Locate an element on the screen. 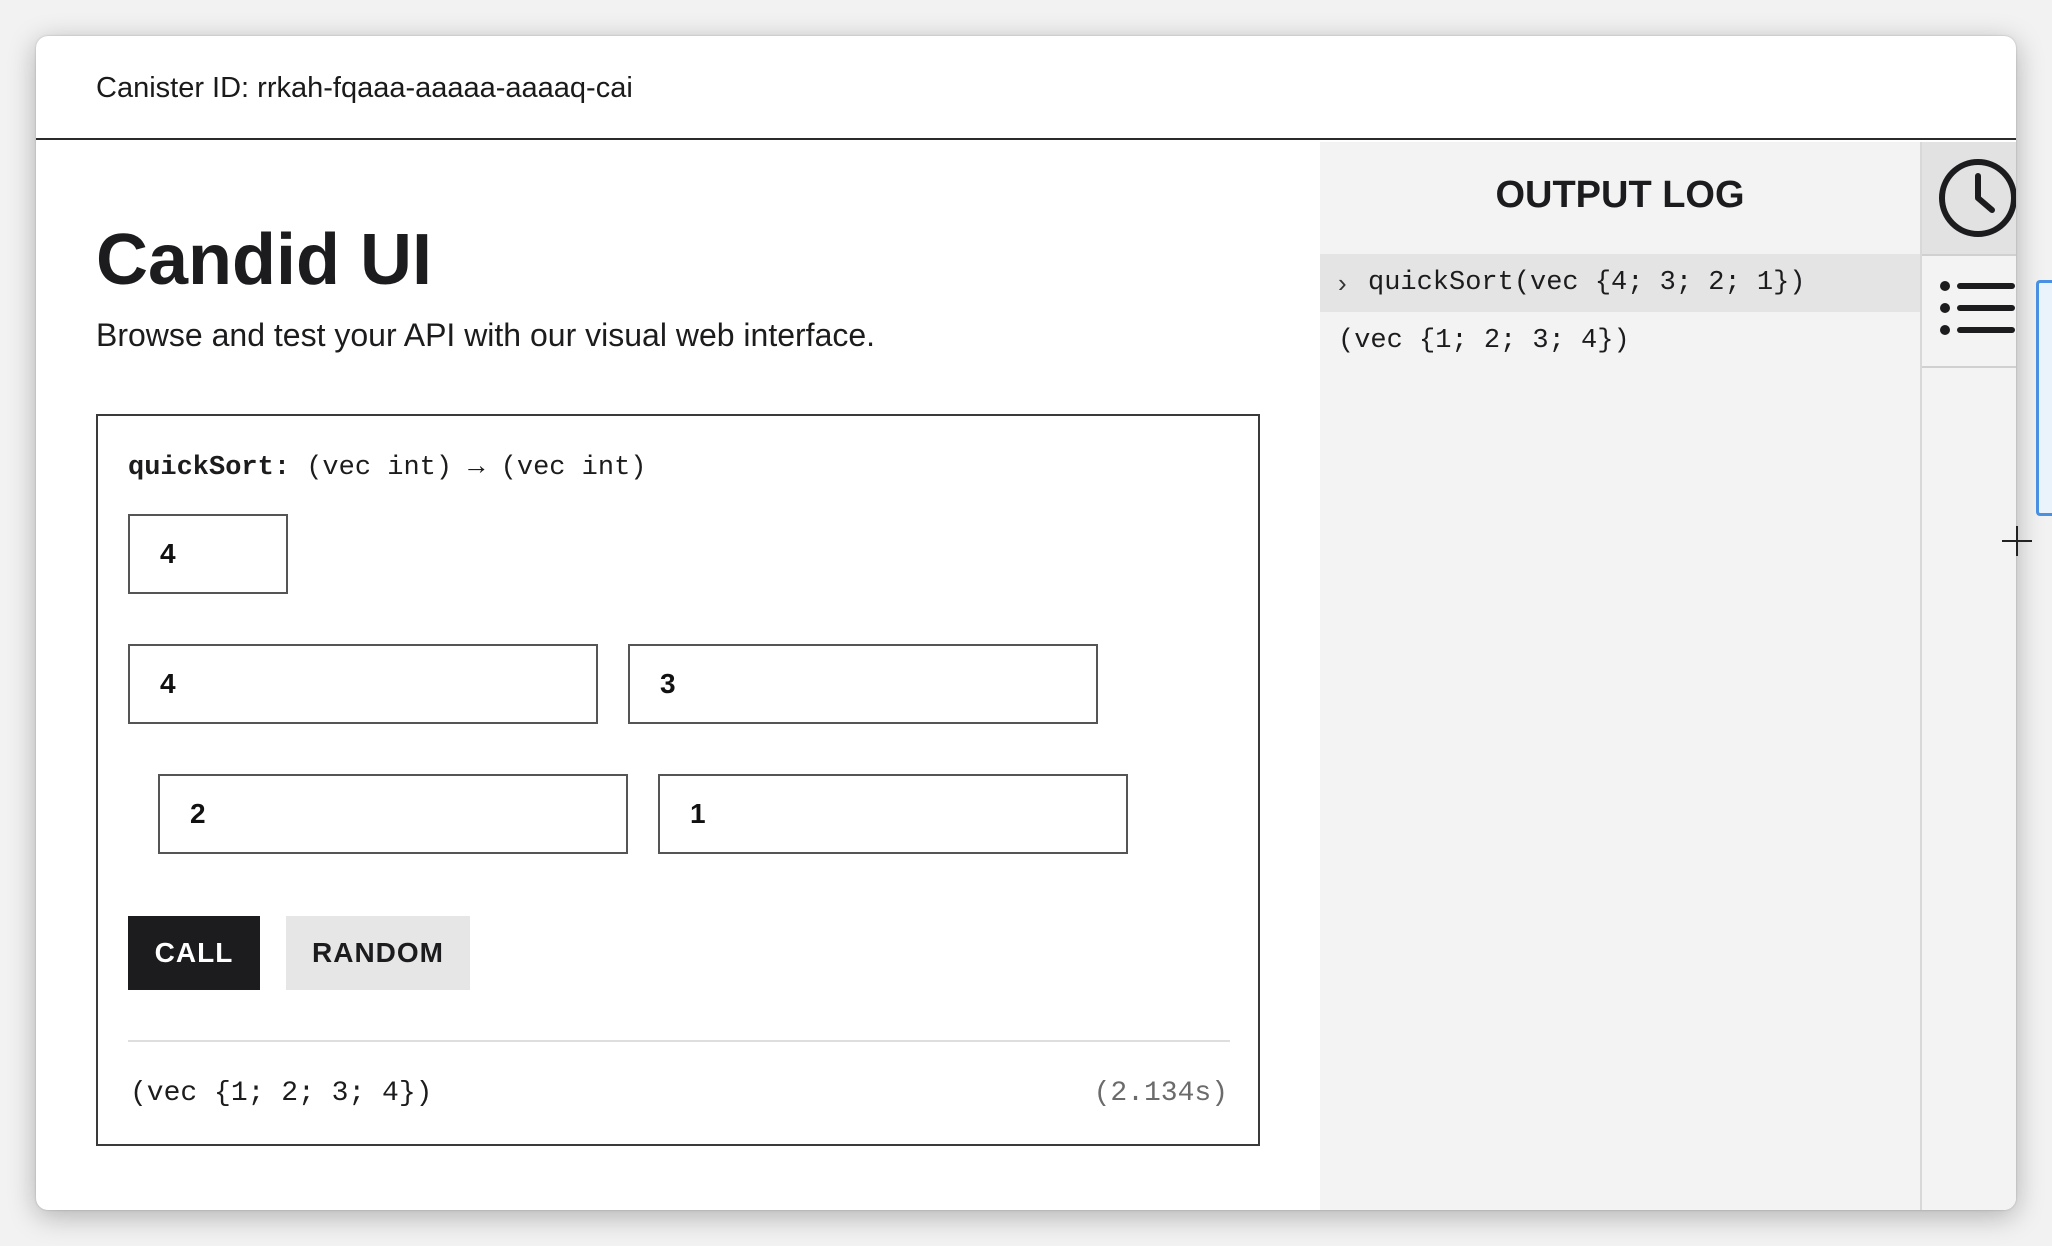 The image size is (2052, 1246). clock-icon is located at coordinates (1977, 198).